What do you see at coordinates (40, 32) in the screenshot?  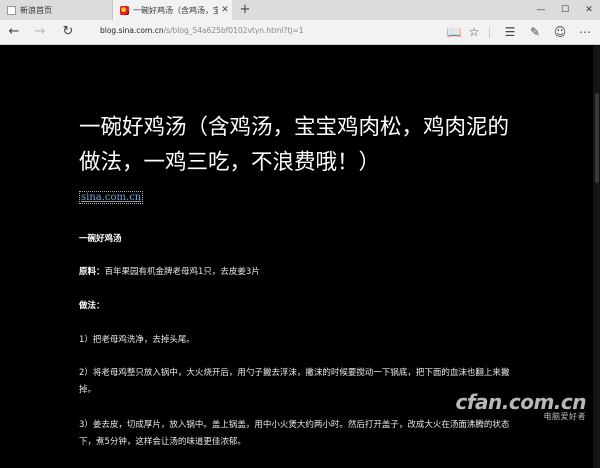 I see `forward-button: →` at bounding box center [40, 32].